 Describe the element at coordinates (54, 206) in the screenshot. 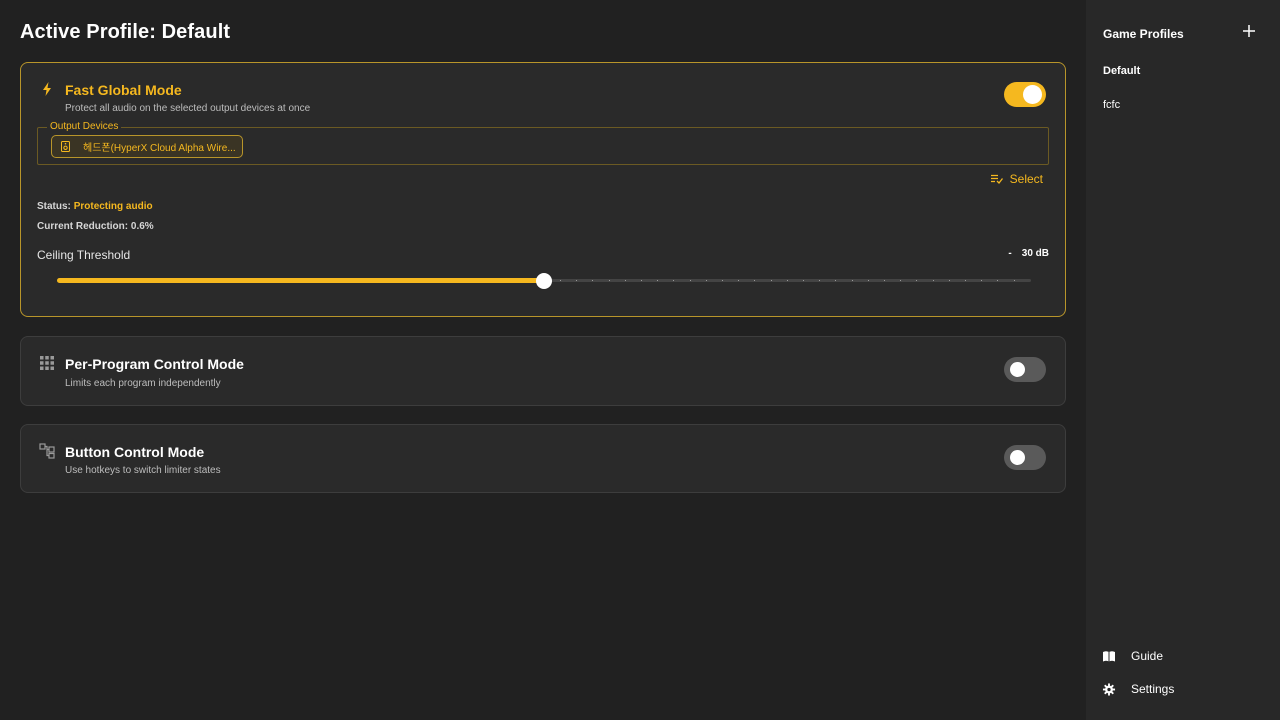

I see `status-label: Status:` at that location.